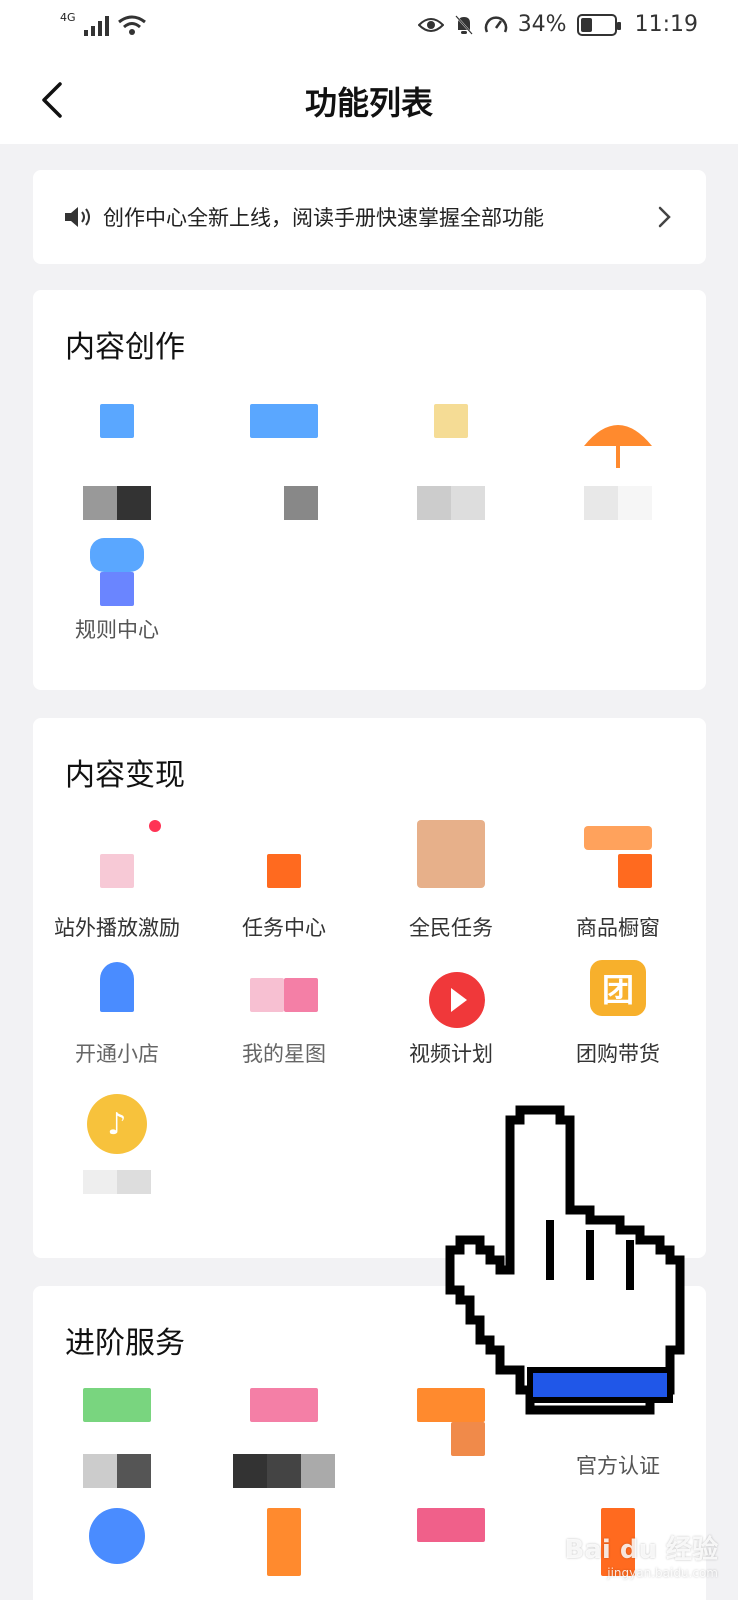  What do you see at coordinates (618, 928) in the screenshot?
I see `item-label: 商品橱窗` at bounding box center [618, 928].